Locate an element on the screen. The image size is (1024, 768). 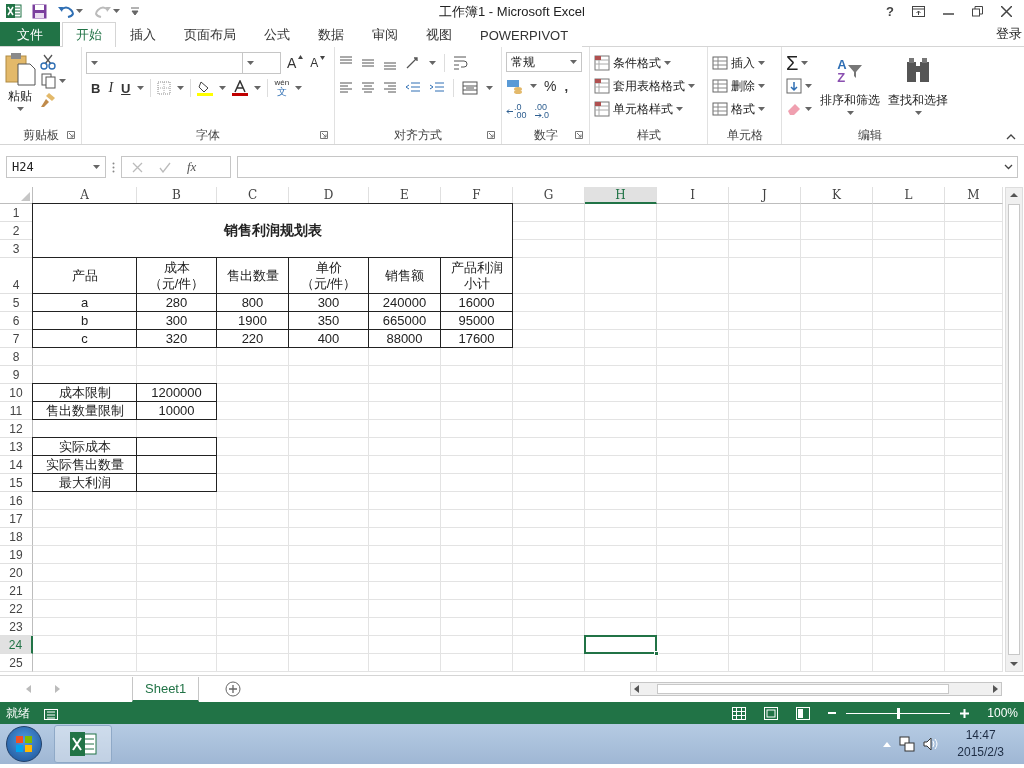
percent-button: % is located at coordinates (550, 86).